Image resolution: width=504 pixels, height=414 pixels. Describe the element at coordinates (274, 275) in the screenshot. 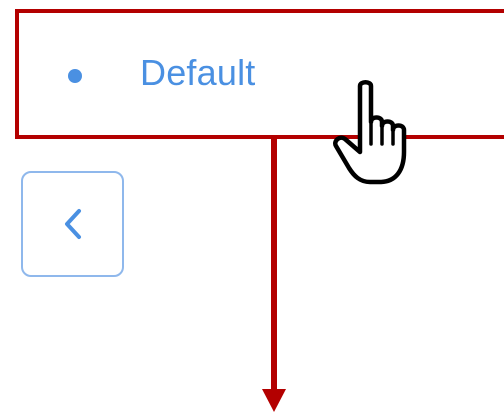

I see `annotation-arrow-down` at that location.